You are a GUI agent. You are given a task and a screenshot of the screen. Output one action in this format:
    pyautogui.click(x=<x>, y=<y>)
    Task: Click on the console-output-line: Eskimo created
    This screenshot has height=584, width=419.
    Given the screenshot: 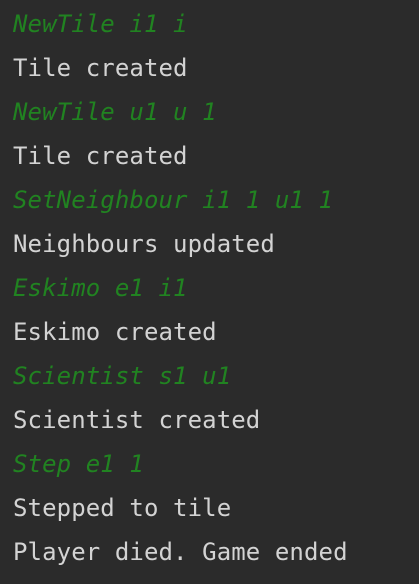 What is the action you would take?
    pyautogui.click(x=115, y=332)
    